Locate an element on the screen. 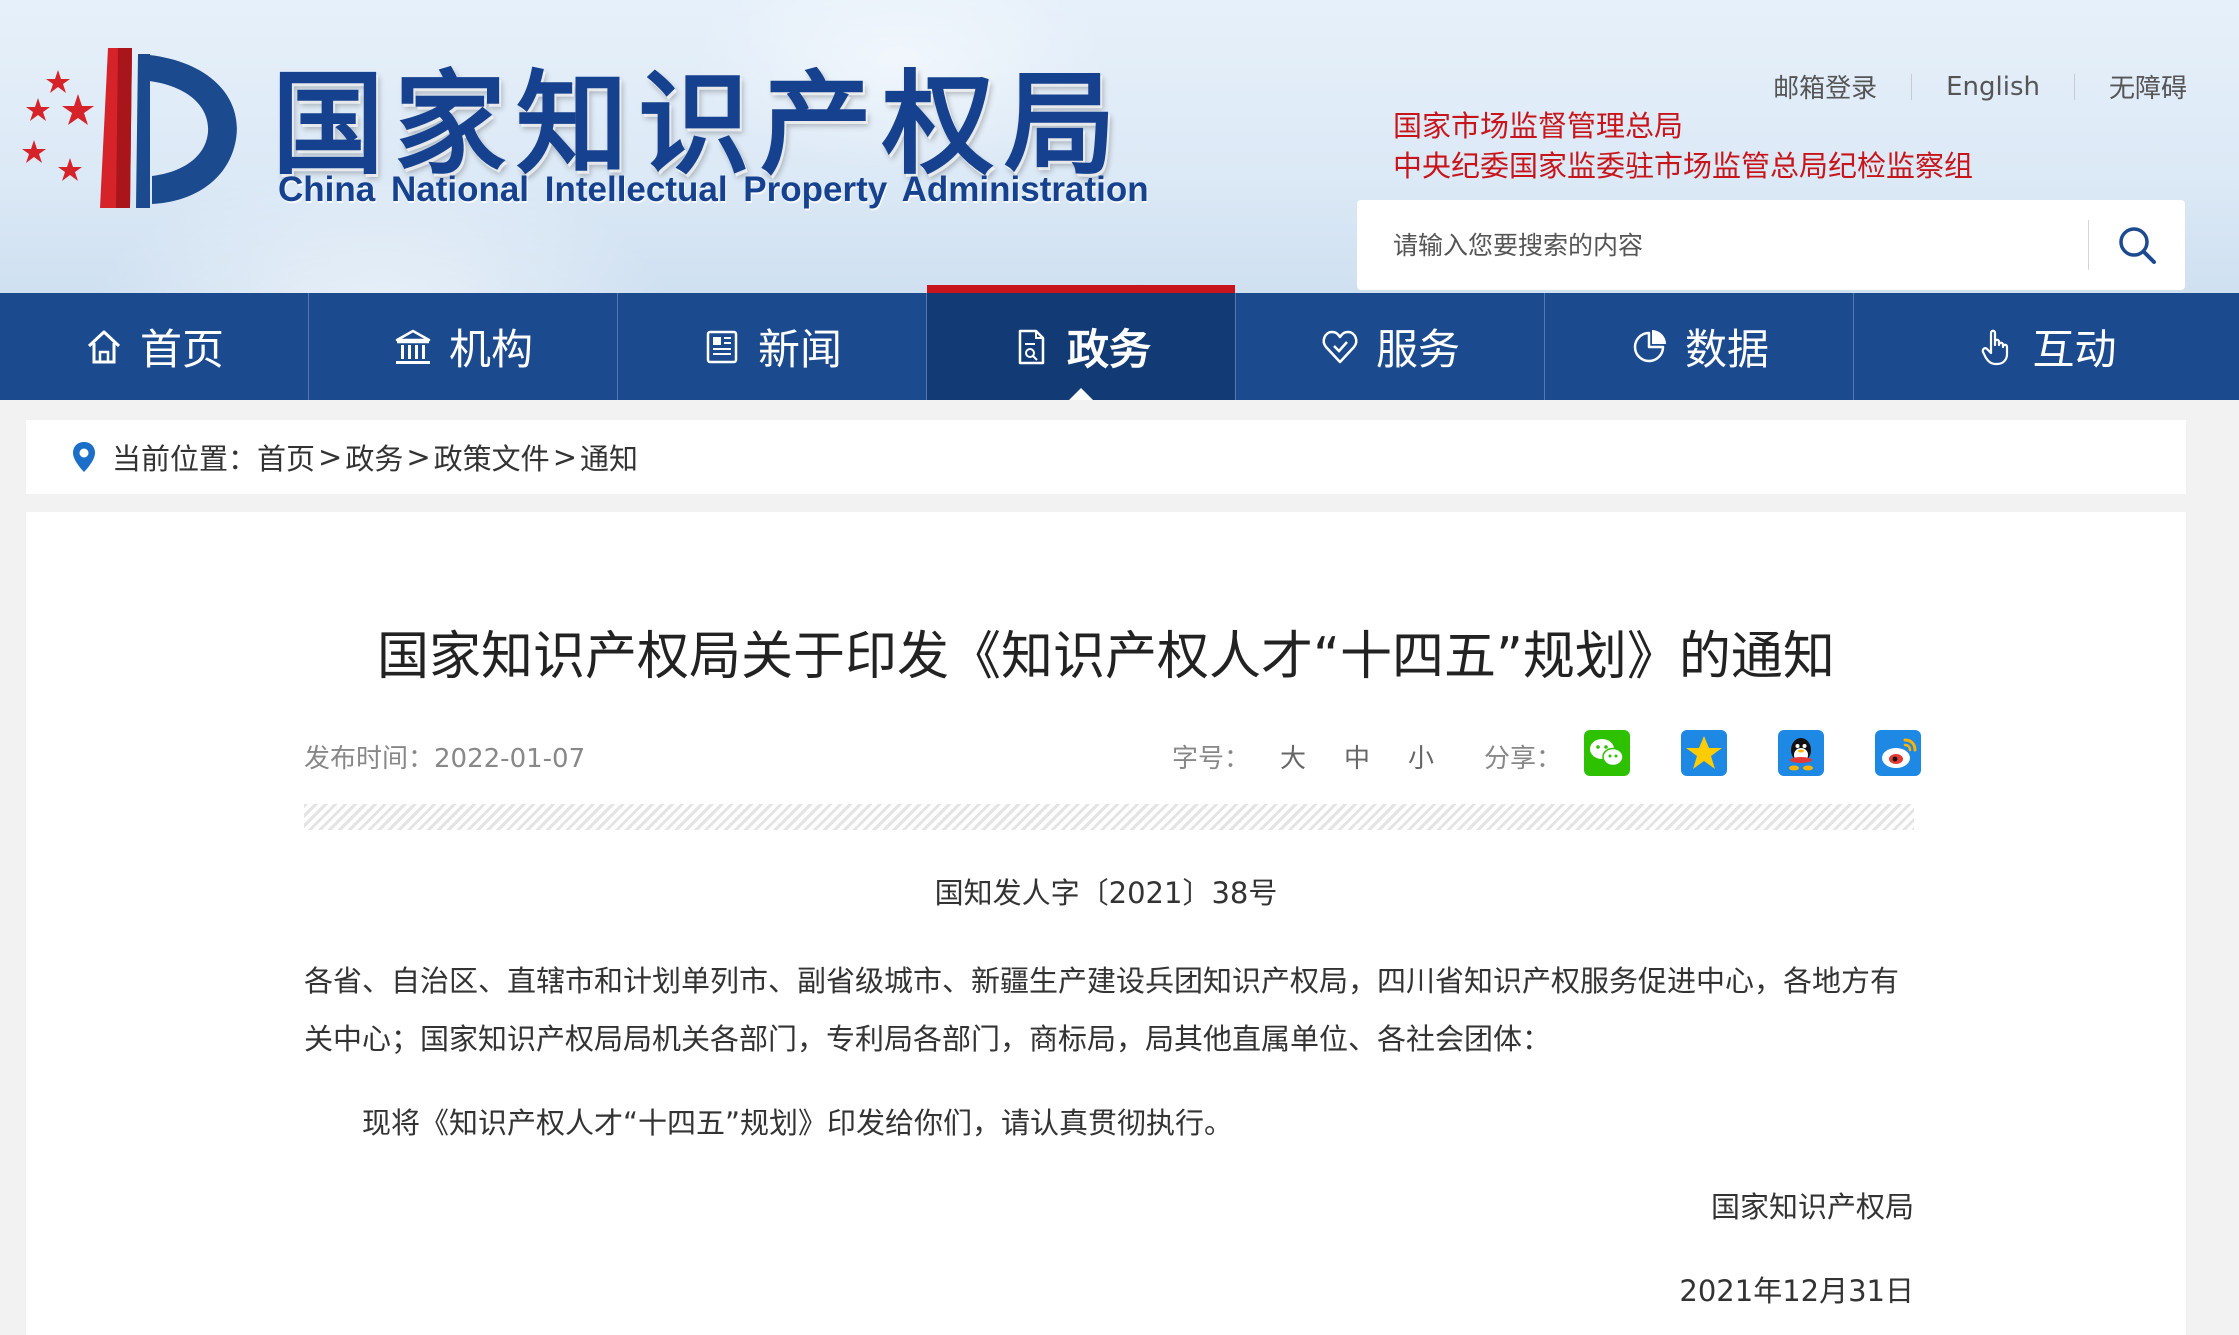  publish-date: 发布时间：2022-01-07 is located at coordinates (444, 756).